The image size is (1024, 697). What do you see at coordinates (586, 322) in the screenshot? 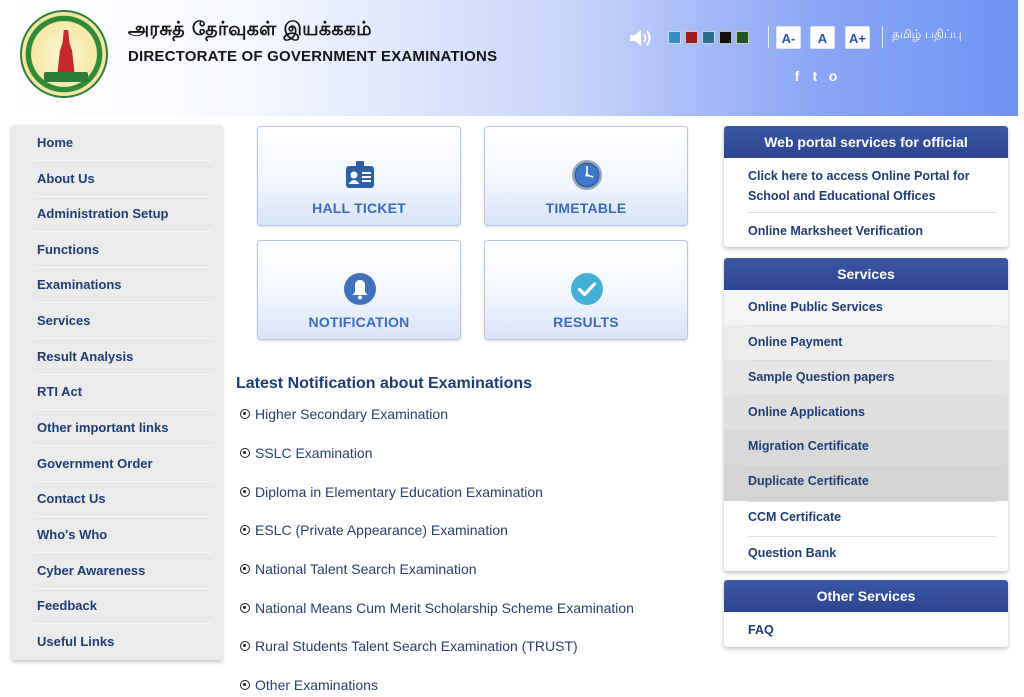
I see `results-label: RESULTS` at bounding box center [586, 322].